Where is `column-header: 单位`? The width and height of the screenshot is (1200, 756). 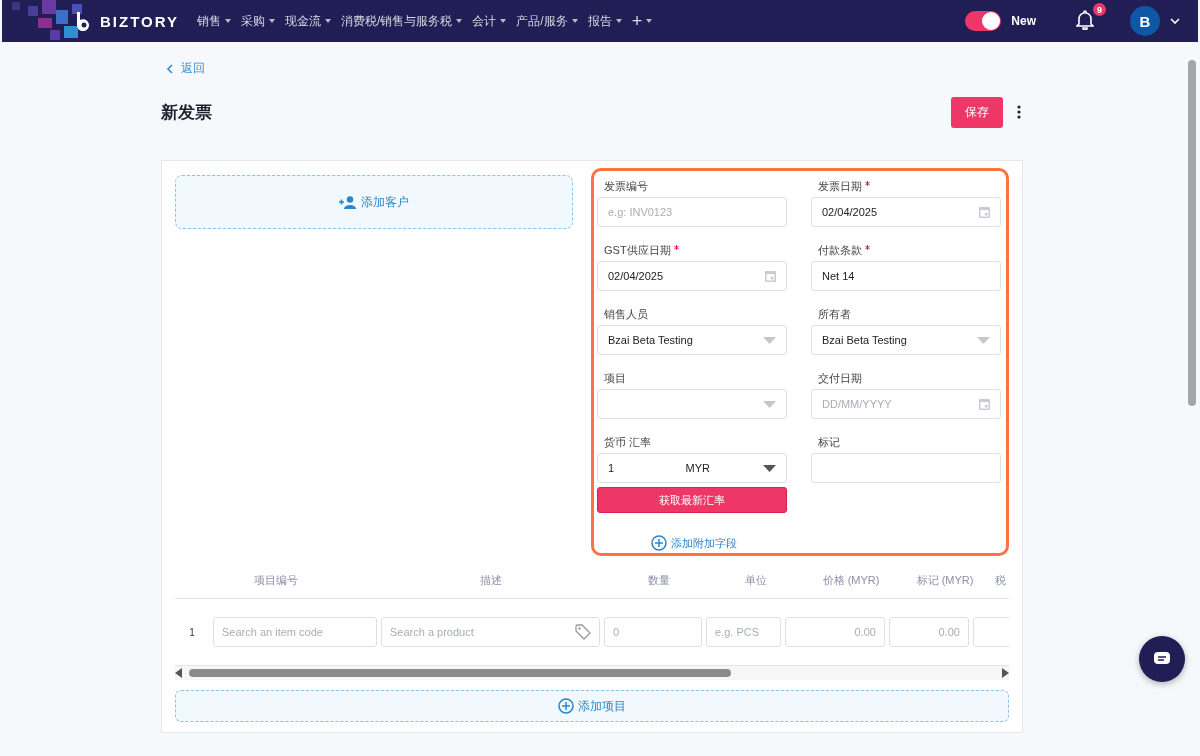
column-header: 单位 is located at coordinates (755, 580).